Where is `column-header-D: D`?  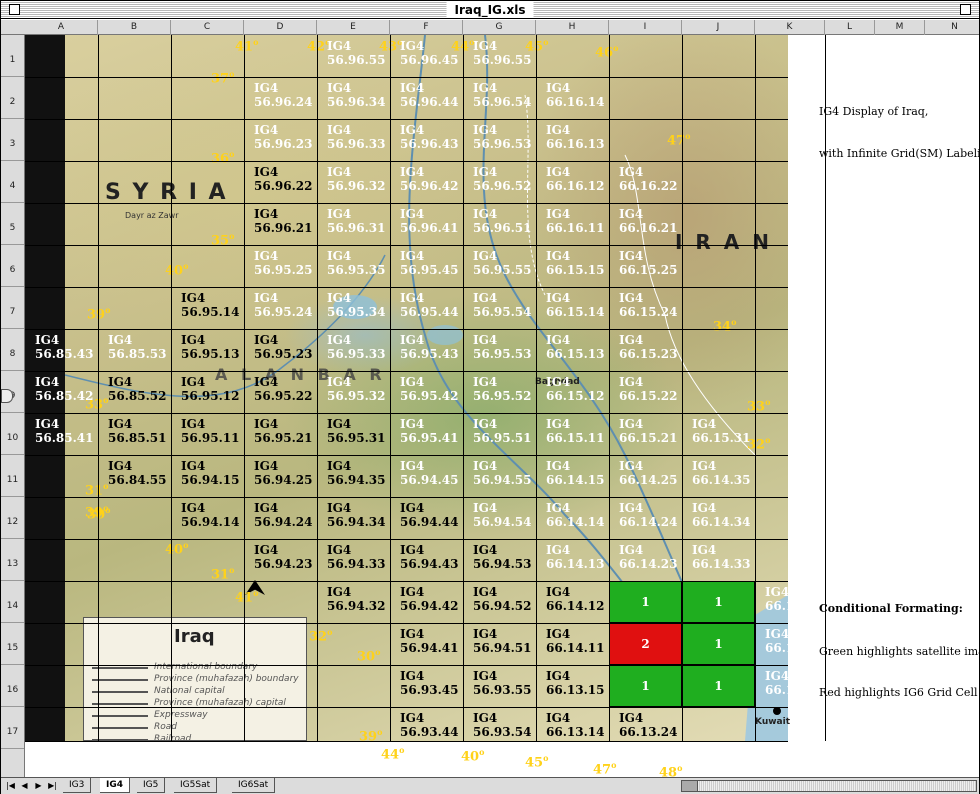
column-header-D: D is located at coordinates (280, 27).